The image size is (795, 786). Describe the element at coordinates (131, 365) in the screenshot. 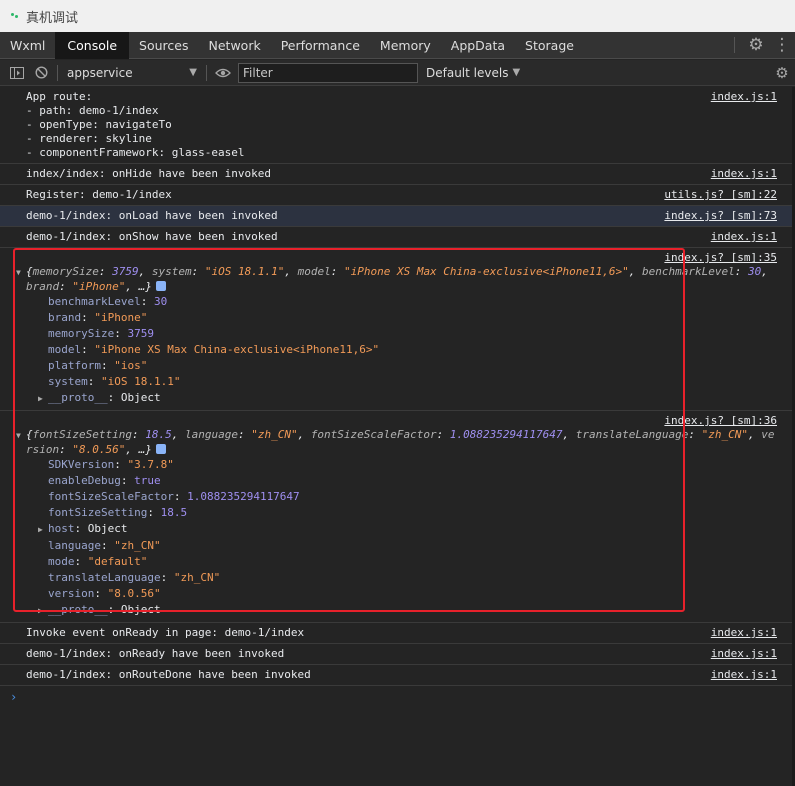

I see `property-value: "ios"` at that location.